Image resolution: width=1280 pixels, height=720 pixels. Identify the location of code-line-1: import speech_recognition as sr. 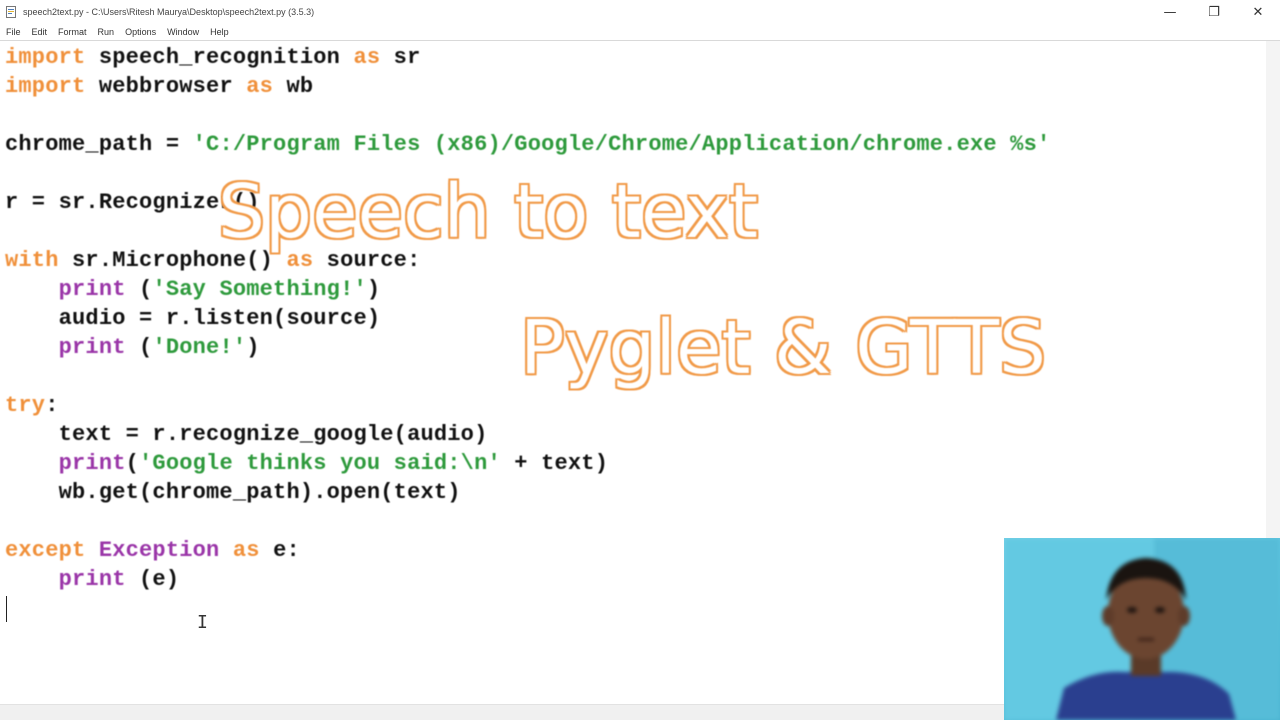
(213, 58).